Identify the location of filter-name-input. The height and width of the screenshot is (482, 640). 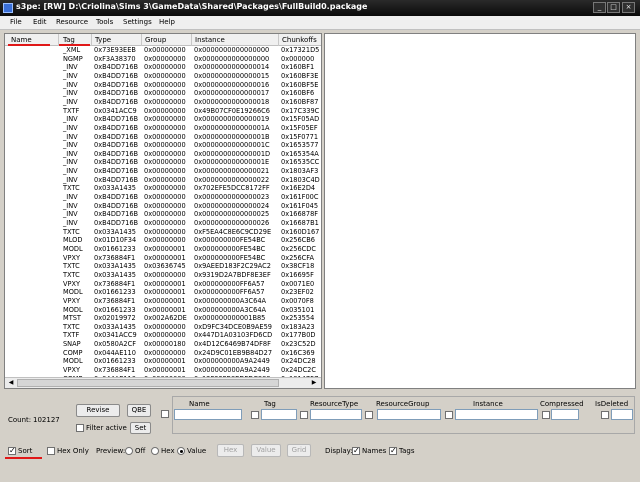
(208, 414).